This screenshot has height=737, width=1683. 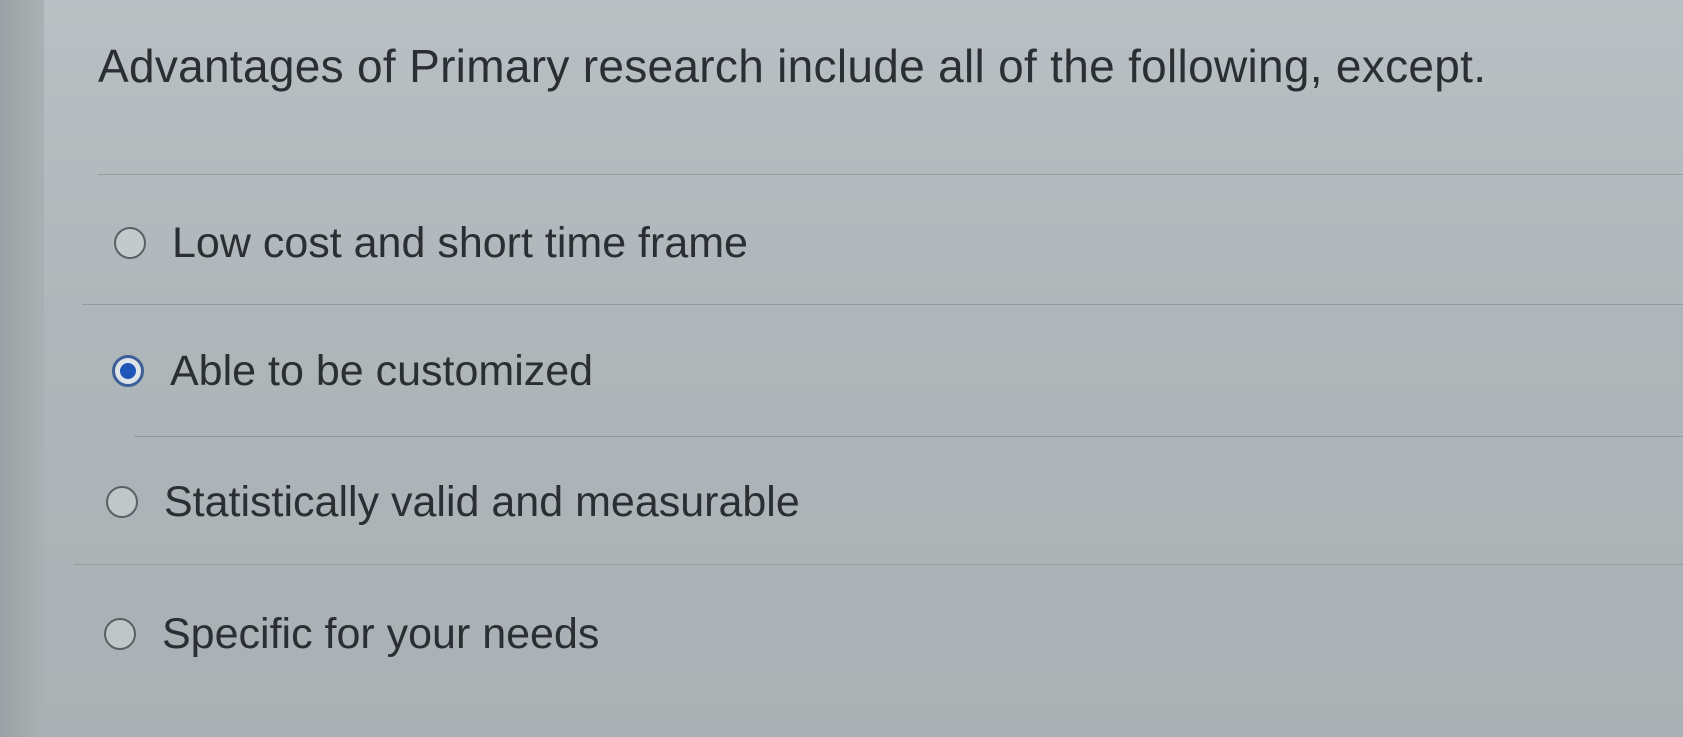 I want to click on option-1: Able to be customized, so click(x=352, y=371).